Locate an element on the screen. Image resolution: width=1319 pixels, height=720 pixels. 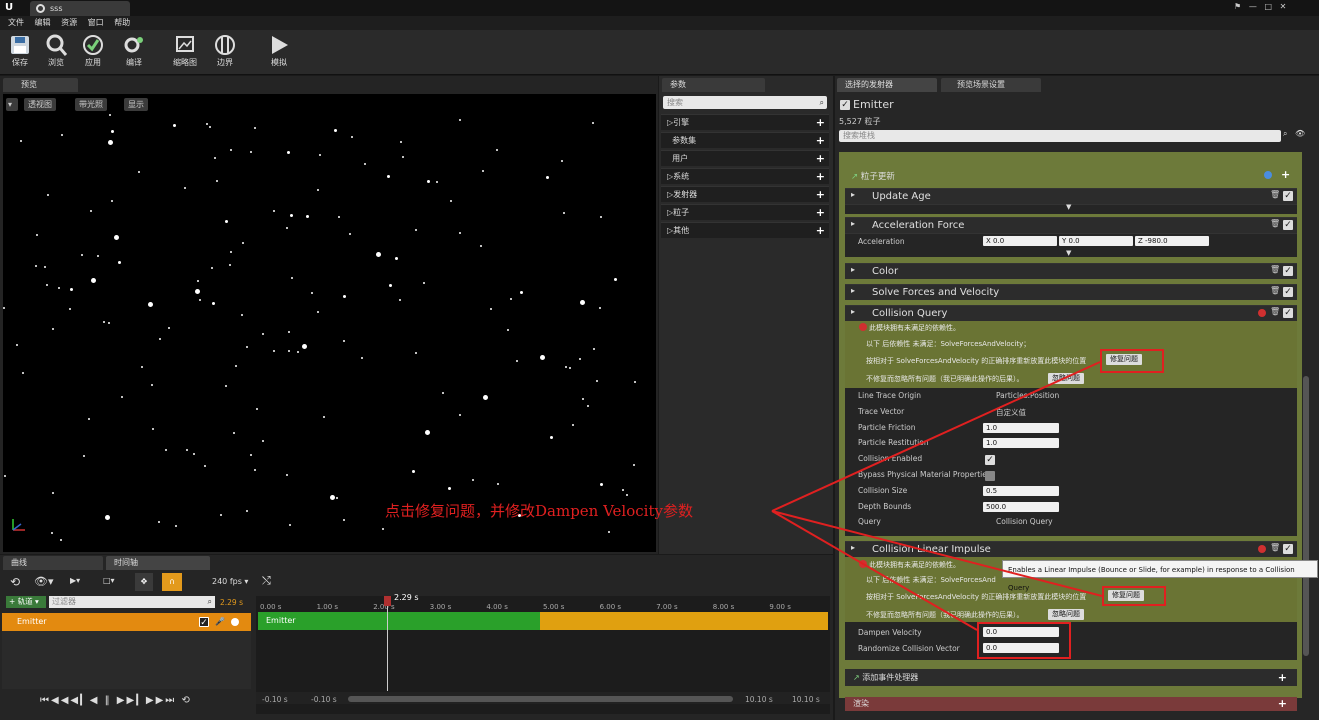
playback-options-icon: ▶▾ is located at coordinates (75, 580).